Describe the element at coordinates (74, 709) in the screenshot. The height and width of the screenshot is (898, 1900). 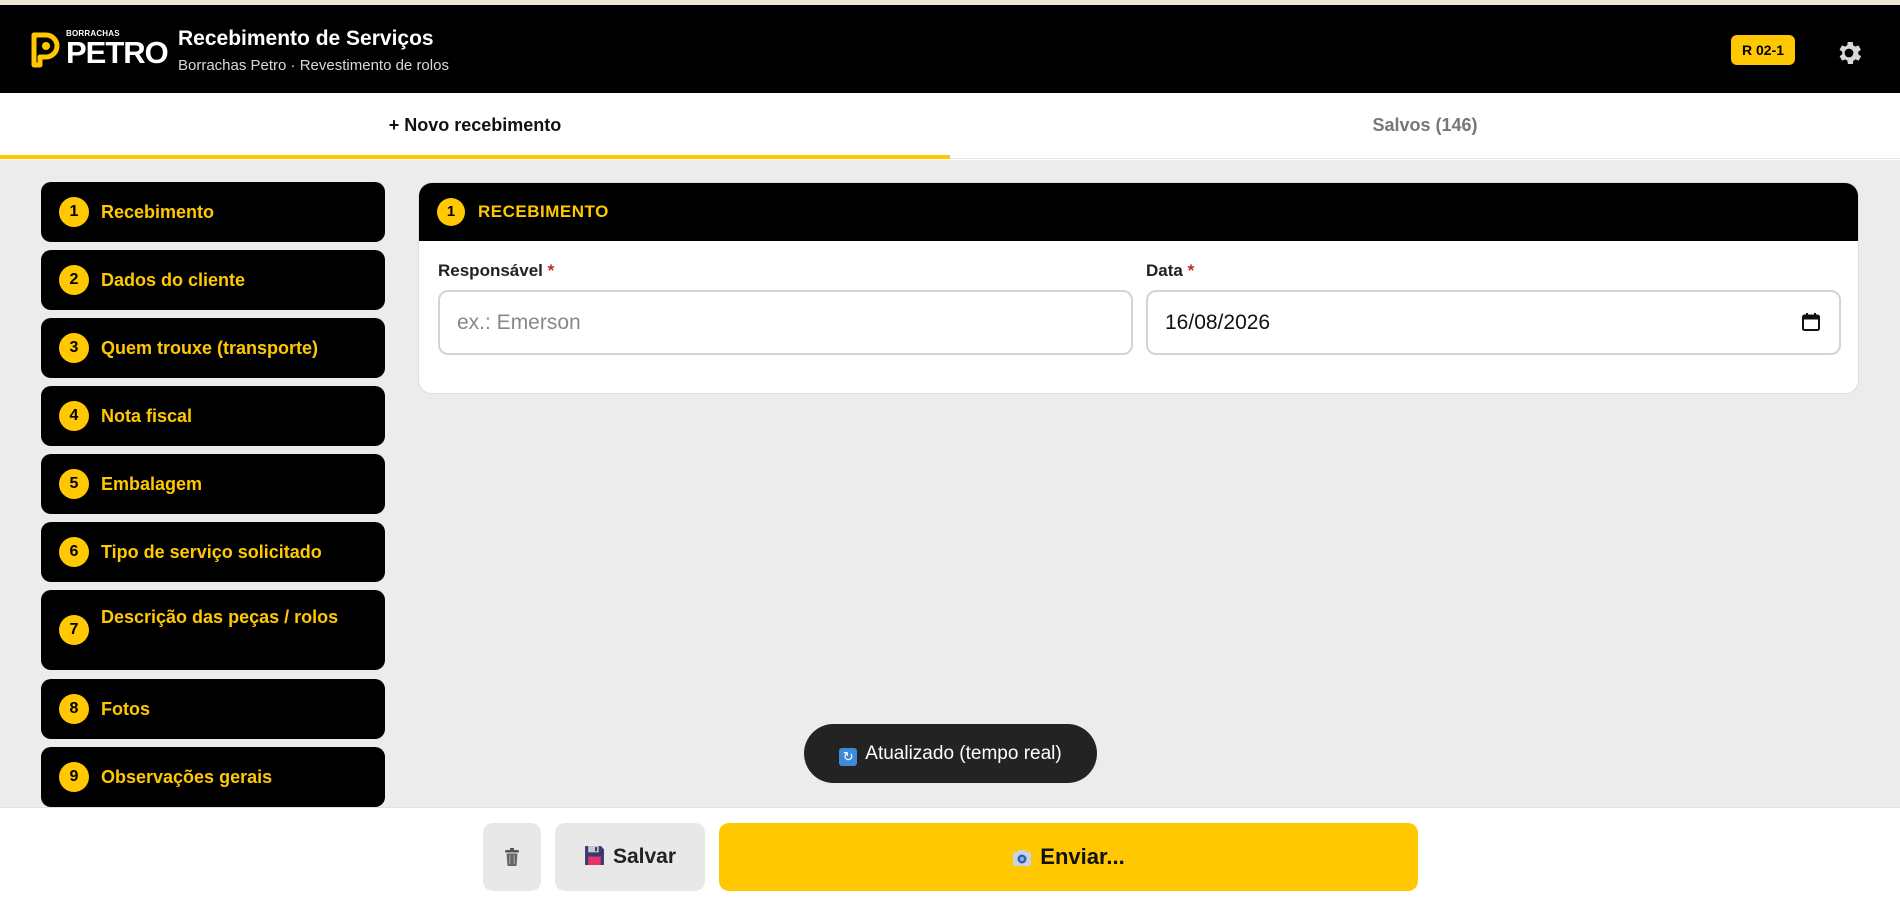
I see `step-number: 8` at that location.